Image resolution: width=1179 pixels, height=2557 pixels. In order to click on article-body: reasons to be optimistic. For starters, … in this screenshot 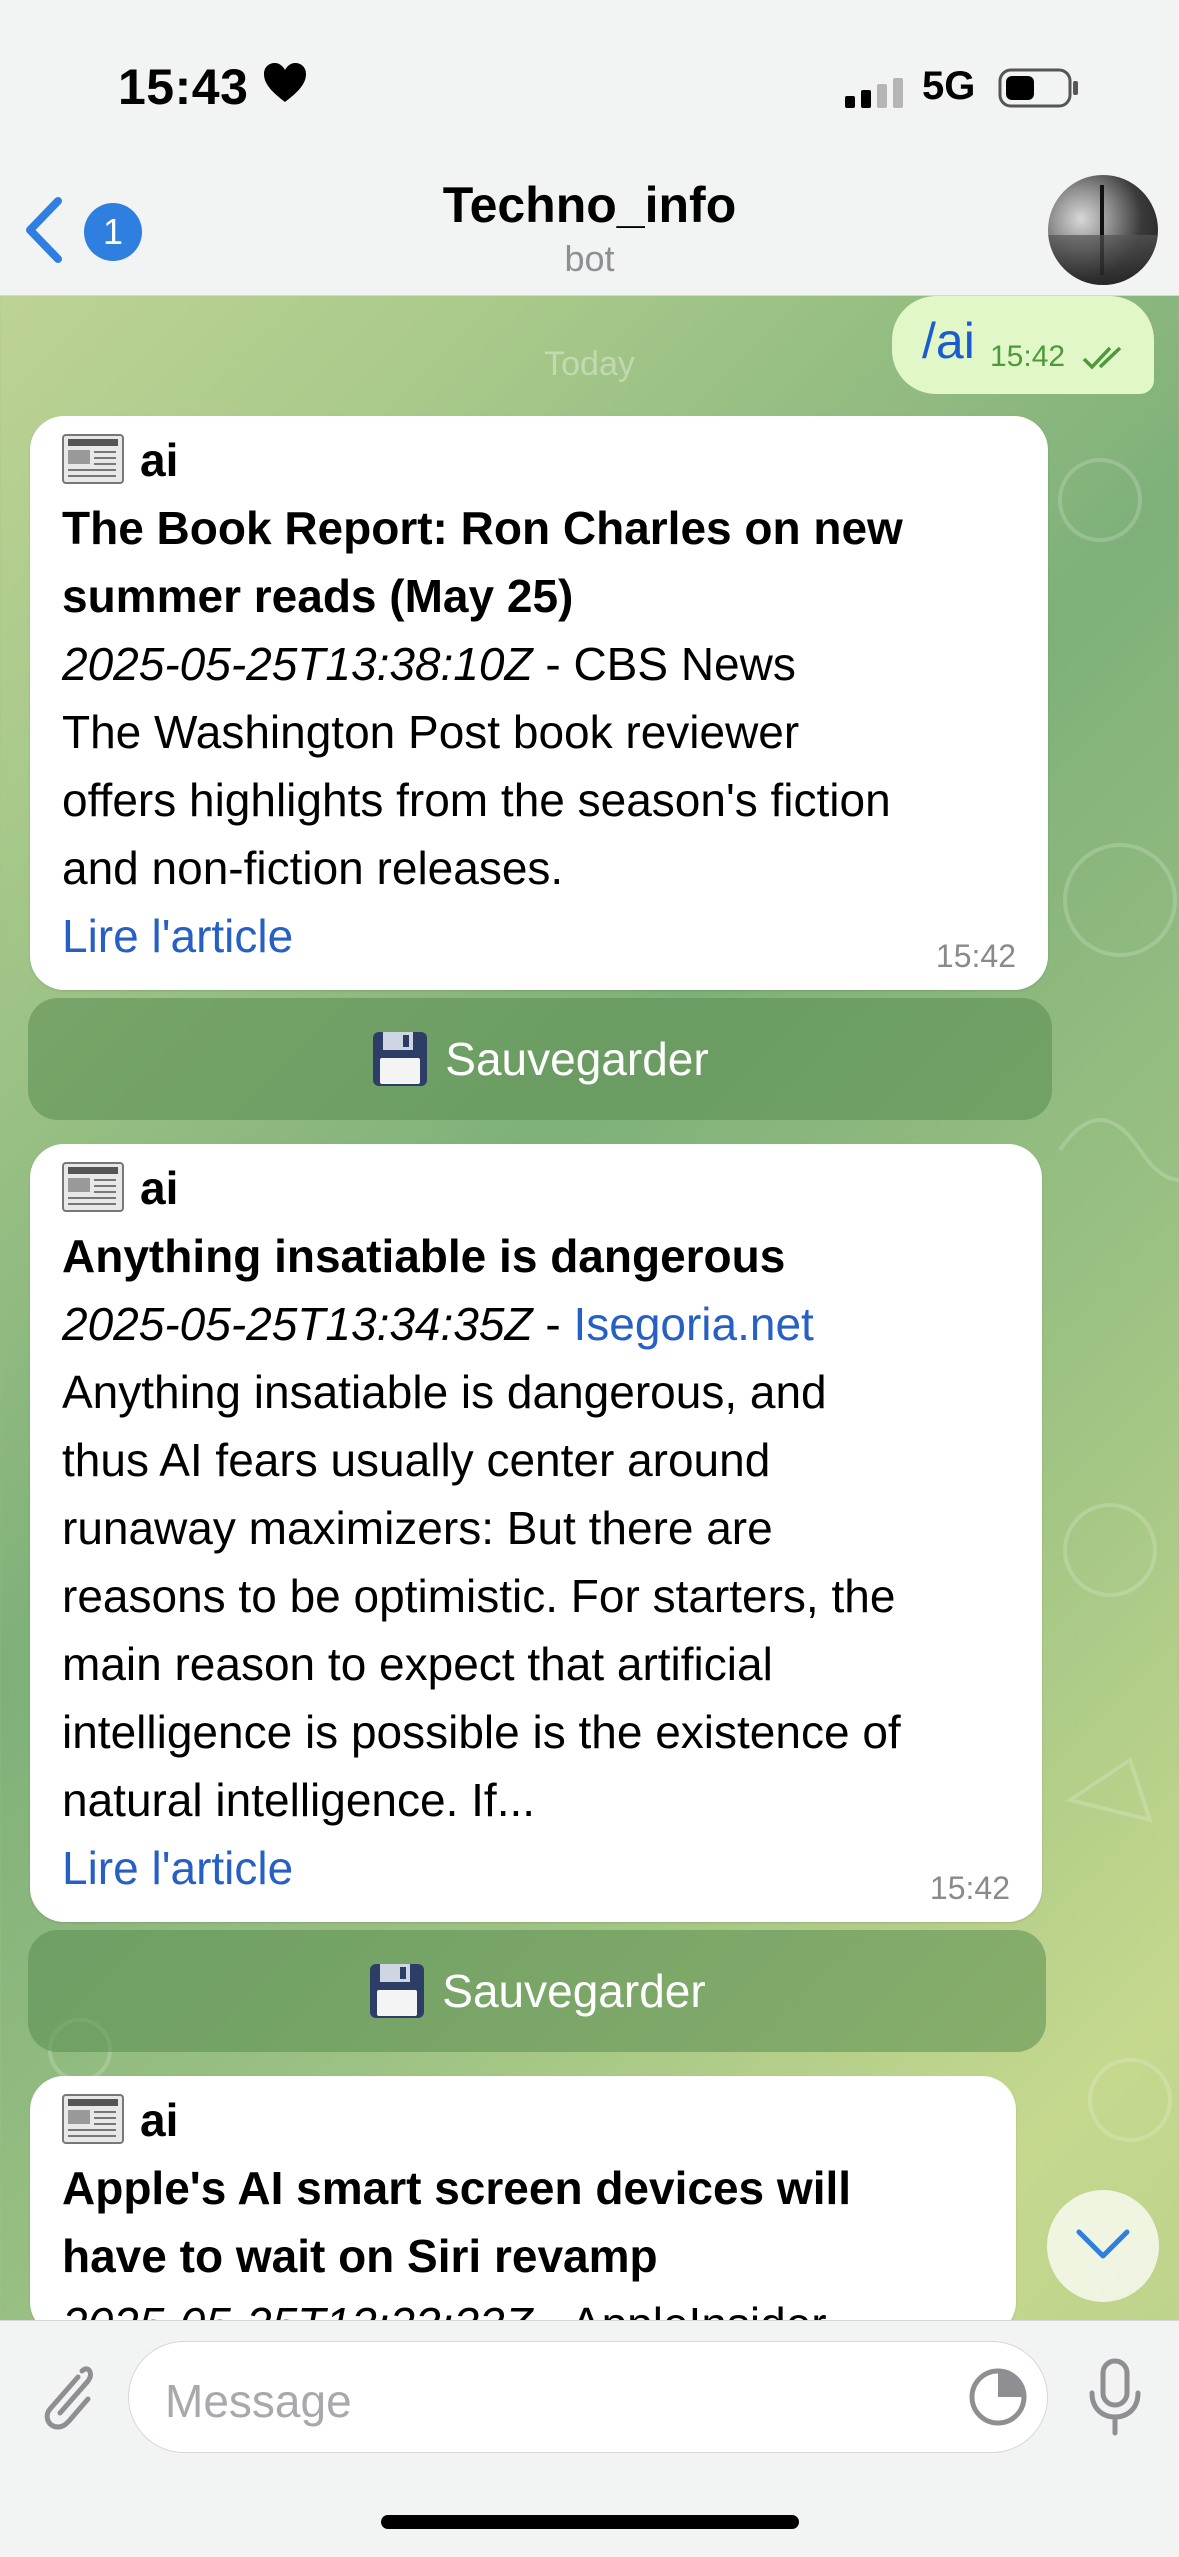, I will do `click(479, 1596)`.